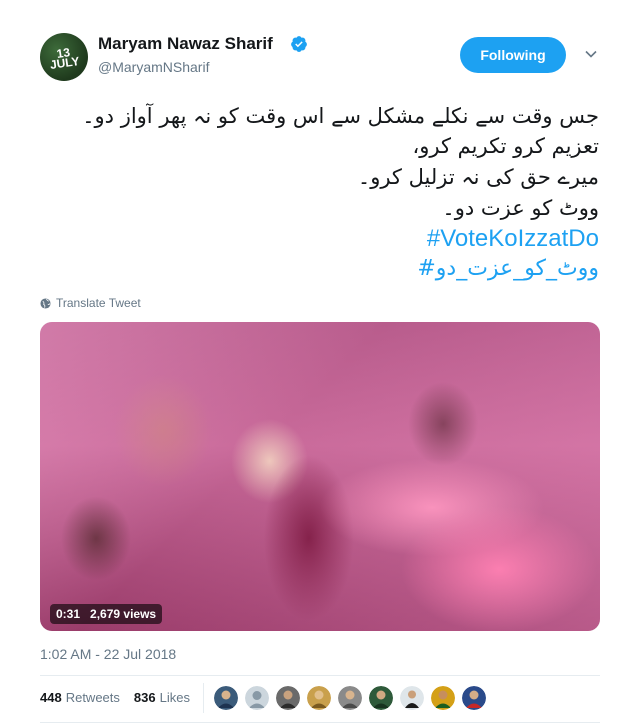  Describe the element at coordinates (153, 67) in the screenshot. I see `author-handle: @MaryamNSharif` at that location.